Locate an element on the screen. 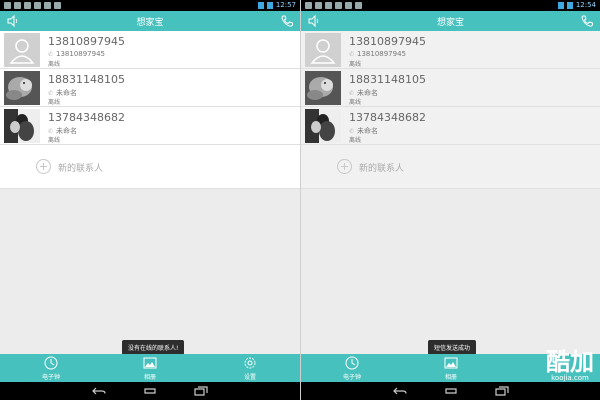 This screenshot has width=600, height=400. settings-icon is located at coordinates (250, 363).